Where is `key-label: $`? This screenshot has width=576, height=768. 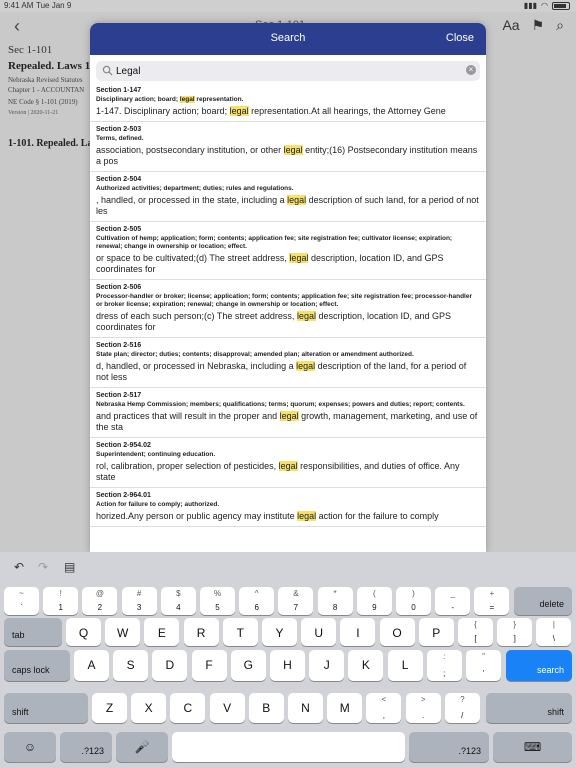
key-label: $ is located at coordinates (178, 593).